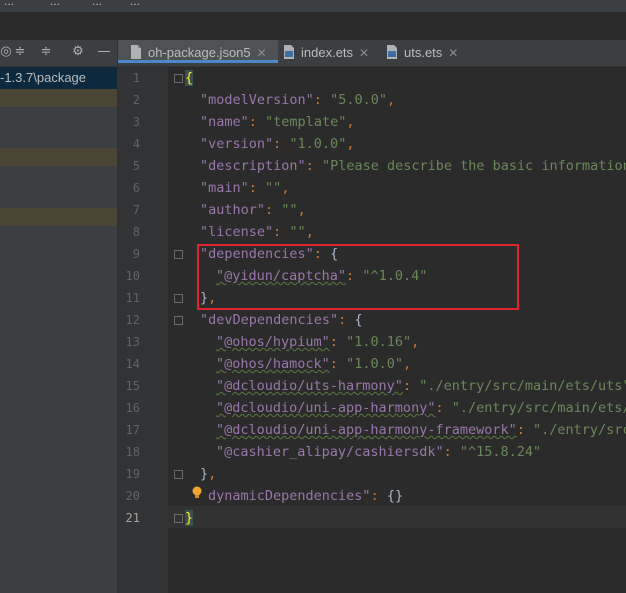  What do you see at coordinates (136, 100) in the screenshot?
I see `line-number: 2` at bounding box center [136, 100].